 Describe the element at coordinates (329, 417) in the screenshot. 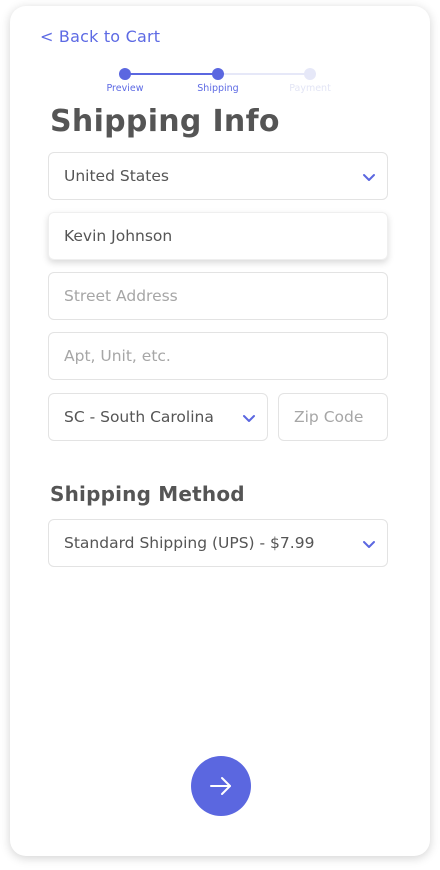

I see `zip-code-placeholder: Zip Code` at that location.